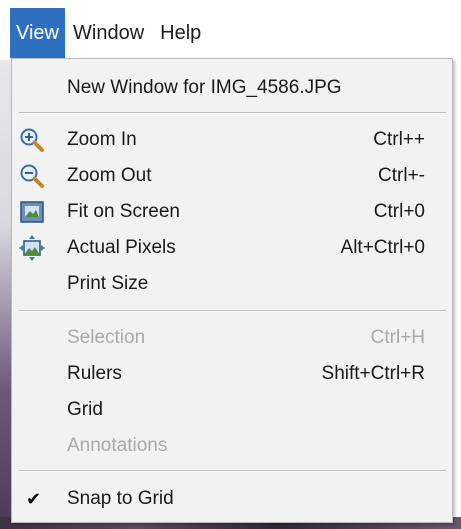 The height and width of the screenshot is (529, 461). I want to click on menu-item-zoom-out: Zoom Out Ctrl+-, so click(232, 176).